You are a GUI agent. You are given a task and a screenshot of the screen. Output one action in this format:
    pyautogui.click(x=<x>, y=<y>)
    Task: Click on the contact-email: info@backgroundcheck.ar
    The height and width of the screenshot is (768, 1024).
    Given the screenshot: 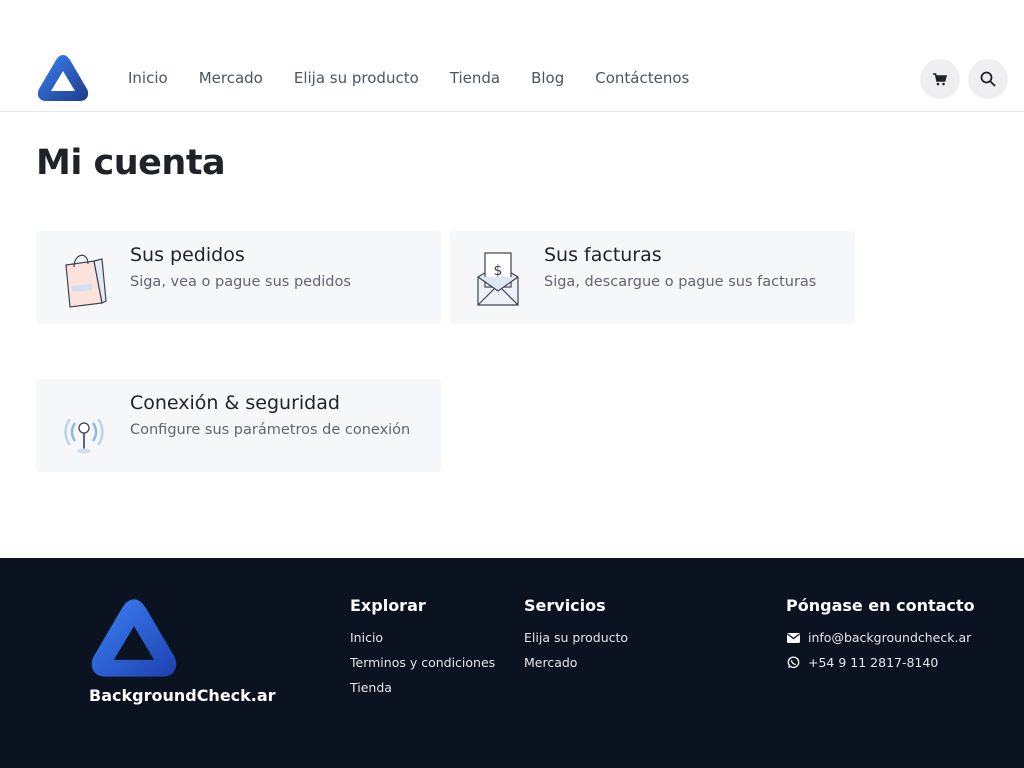 What is the action you would take?
    pyautogui.click(x=880, y=637)
    